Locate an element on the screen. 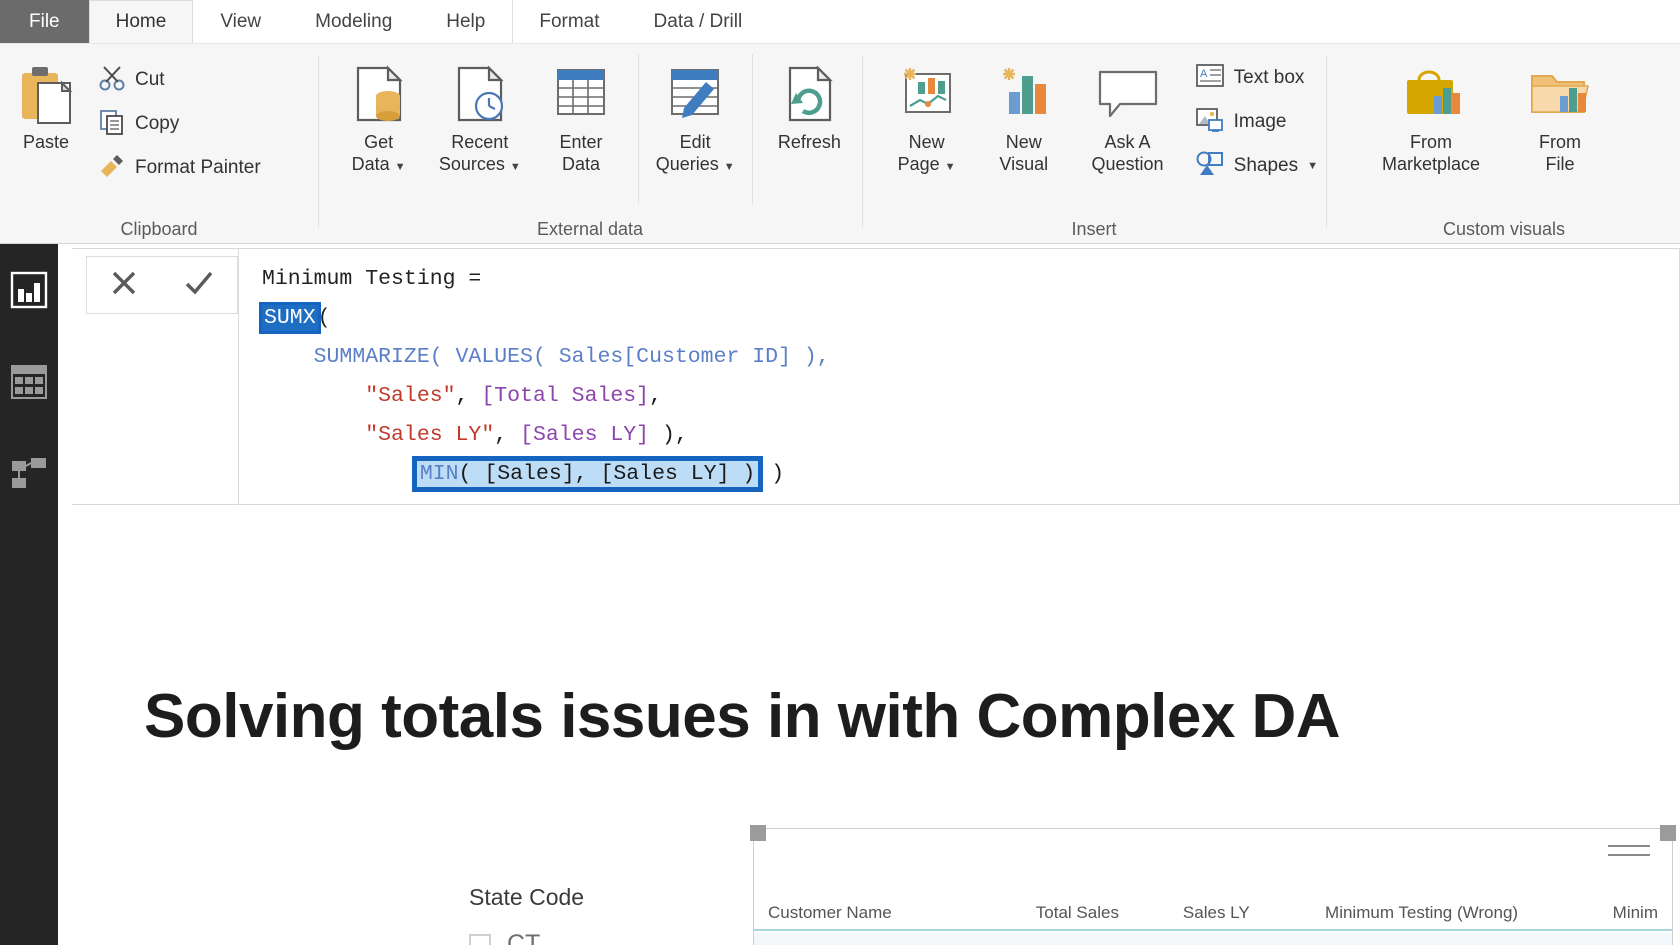 The width and height of the screenshot is (1680, 945). visual-resize-handle-tr is located at coordinates (1668, 833).